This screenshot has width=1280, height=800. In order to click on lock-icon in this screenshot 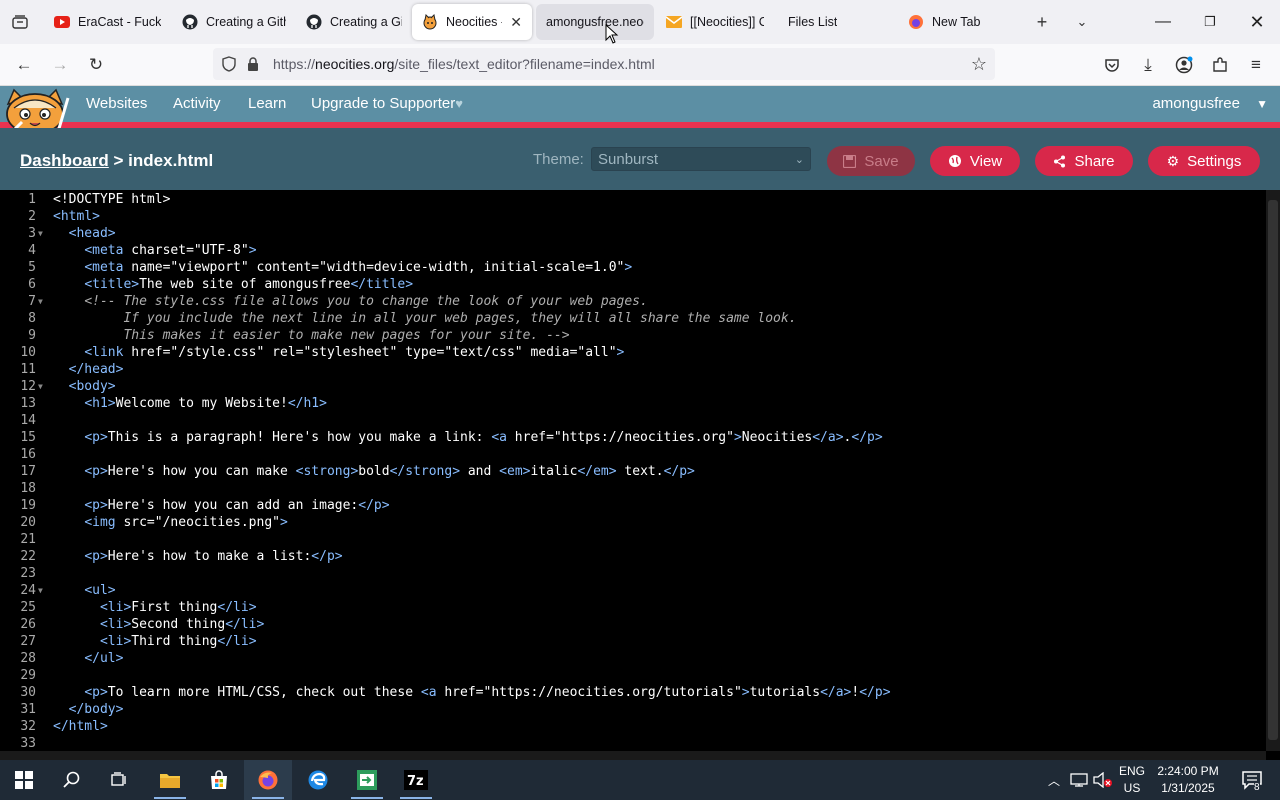, I will do `click(253, 64)`.